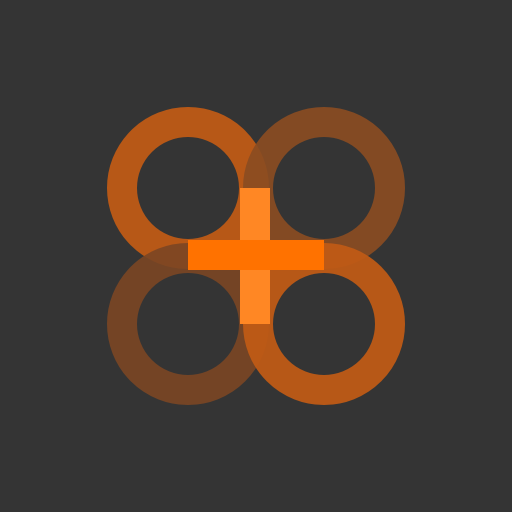 This screenshot has height=512, width=512. I want to click on bottom-left-loop, so click(188, 324).